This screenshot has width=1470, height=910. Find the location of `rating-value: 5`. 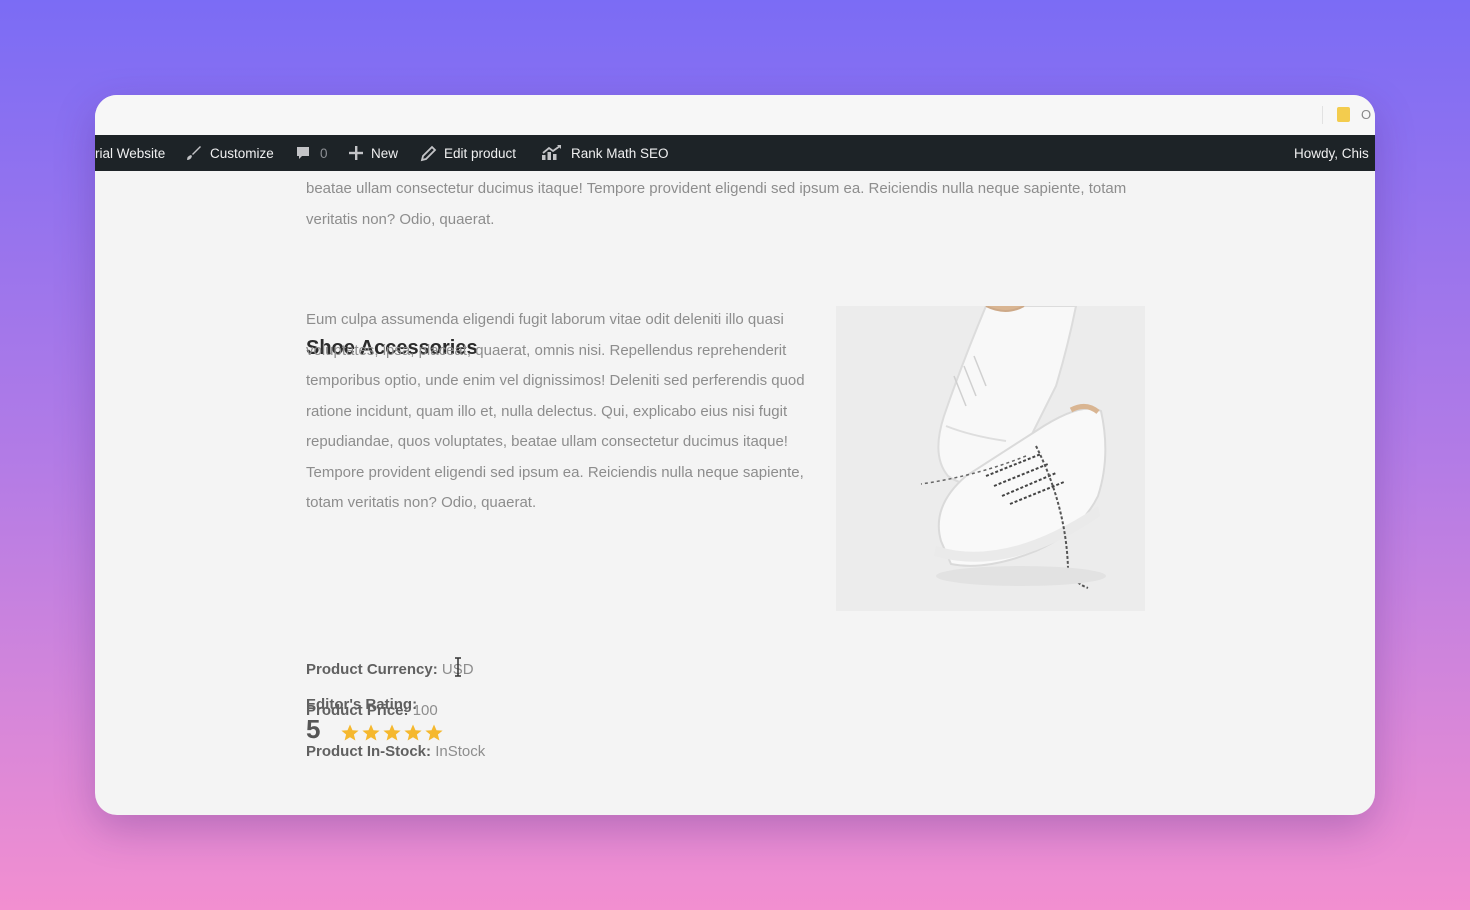

rating-value: 5 is located at coordinates (313, 729).